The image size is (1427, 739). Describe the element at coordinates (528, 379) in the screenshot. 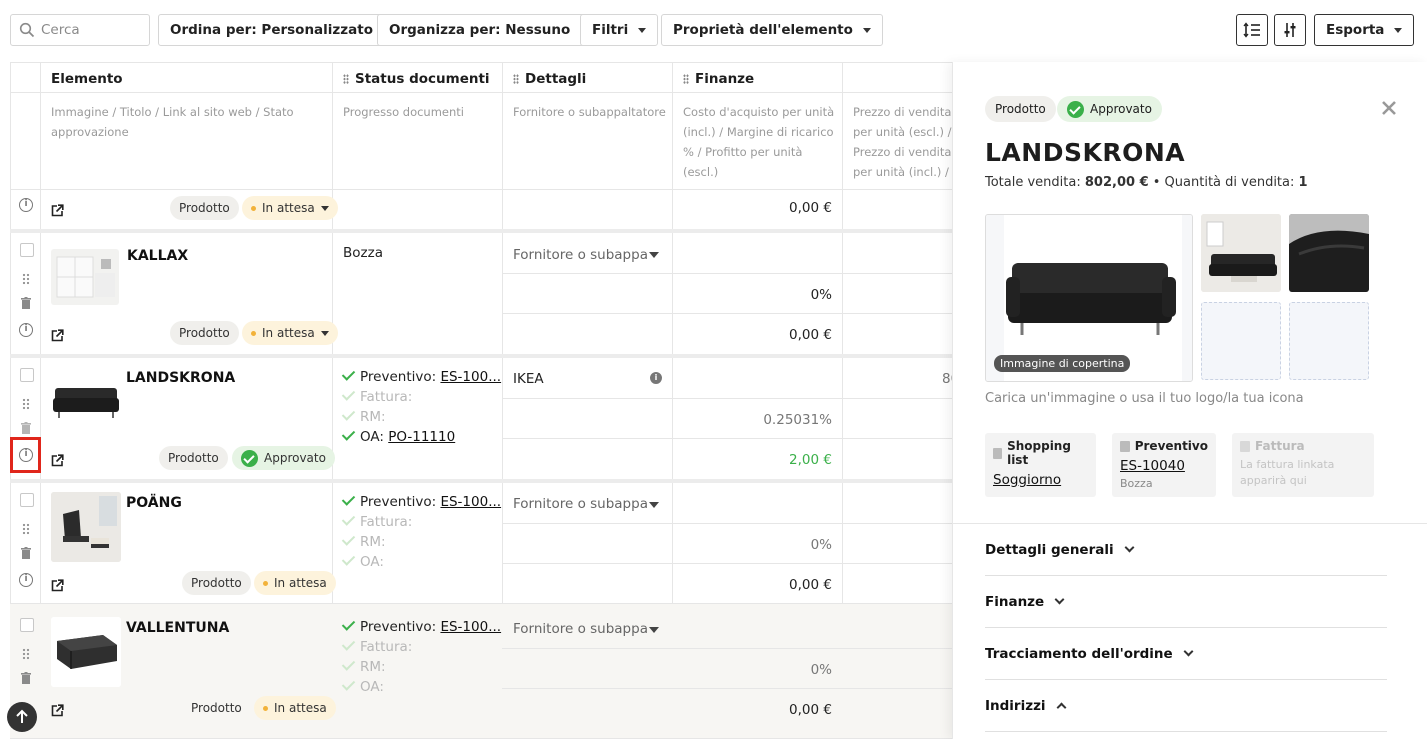

I see `supplier-value: IKEA` at that location.